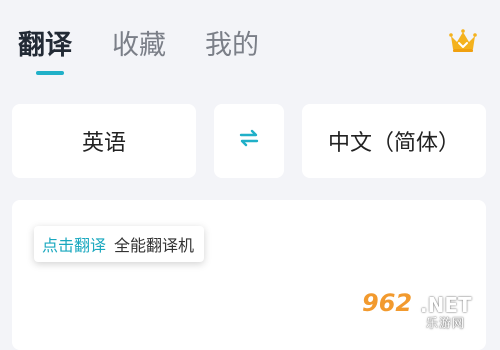 Image resolution: width=500 pixels, height=350 pixels. I want to click on tap-to-translate-link: 点击翻译, so click(74, 244).